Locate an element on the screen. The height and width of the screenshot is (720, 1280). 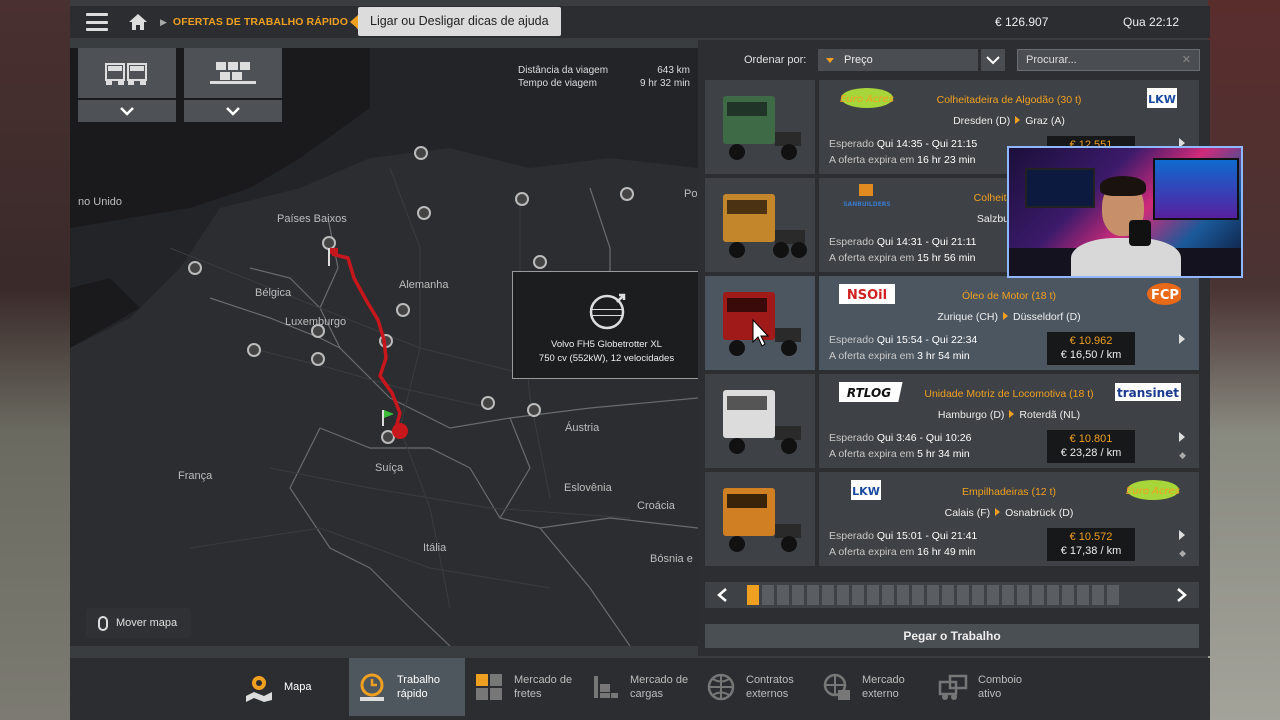
distance-label: Distância da viagem is located at coordinates (563, 70).